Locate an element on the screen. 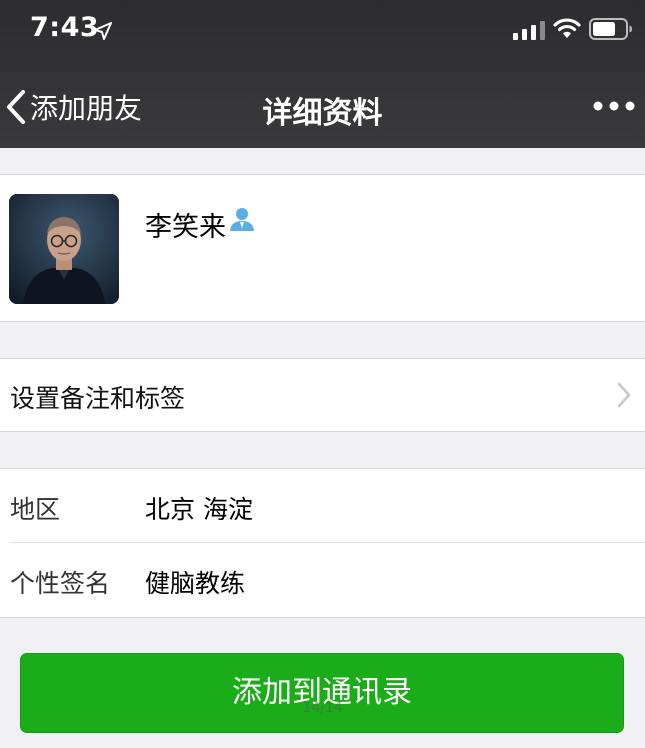 The width and height of the screenshot is (645, 748). back-button: 添加朋友 is located at coordinates (73, 107).